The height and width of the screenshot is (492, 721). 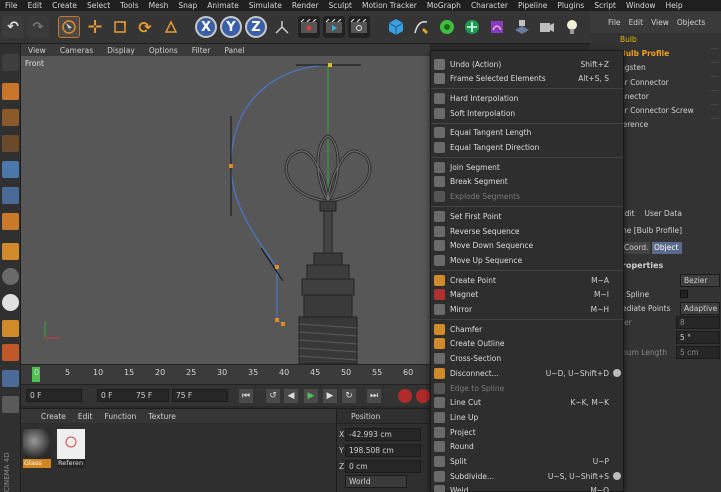 I want to click on material-menu-function: Function, so click(x=120, y=416).